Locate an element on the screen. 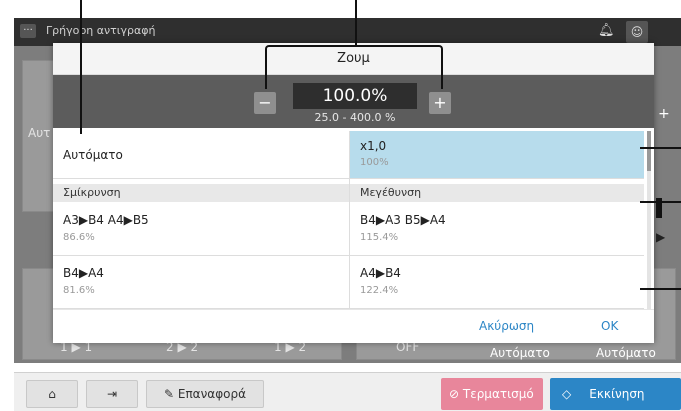 This screenshot has width=681, height=411. callout-bracket-zoom is located at coordinates (354, 67).